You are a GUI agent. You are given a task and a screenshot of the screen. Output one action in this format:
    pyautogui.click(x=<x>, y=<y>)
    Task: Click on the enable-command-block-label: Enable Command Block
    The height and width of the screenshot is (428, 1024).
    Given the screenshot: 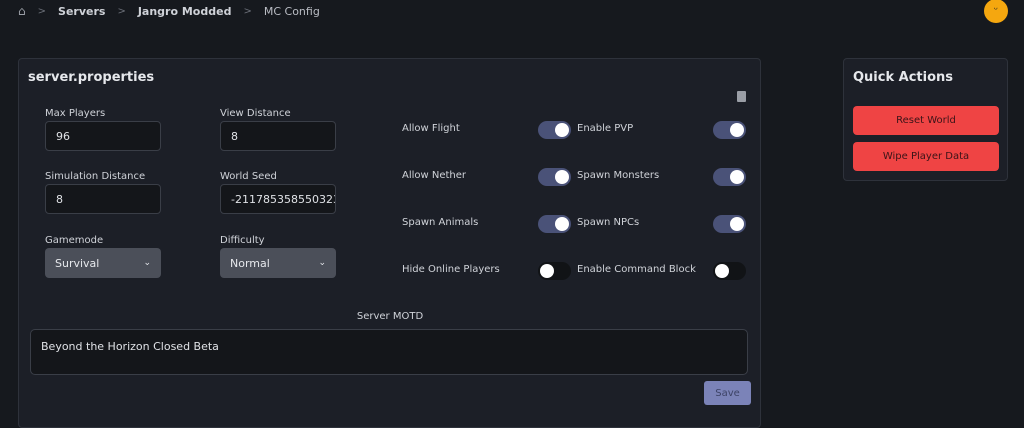 What is the action you would take?
    pyautogui.click(x=636, y=269)
    